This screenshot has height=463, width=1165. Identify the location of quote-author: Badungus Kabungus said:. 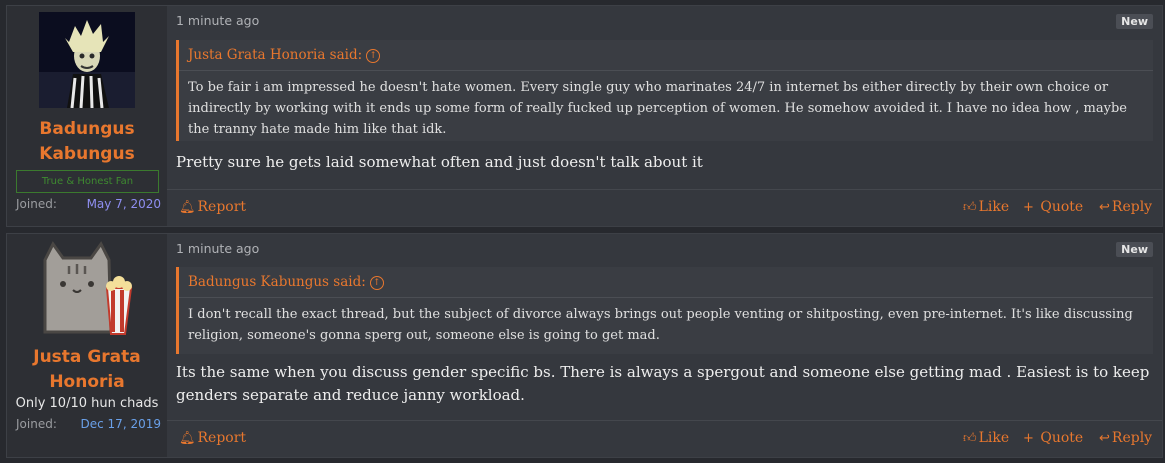
(277, 282).